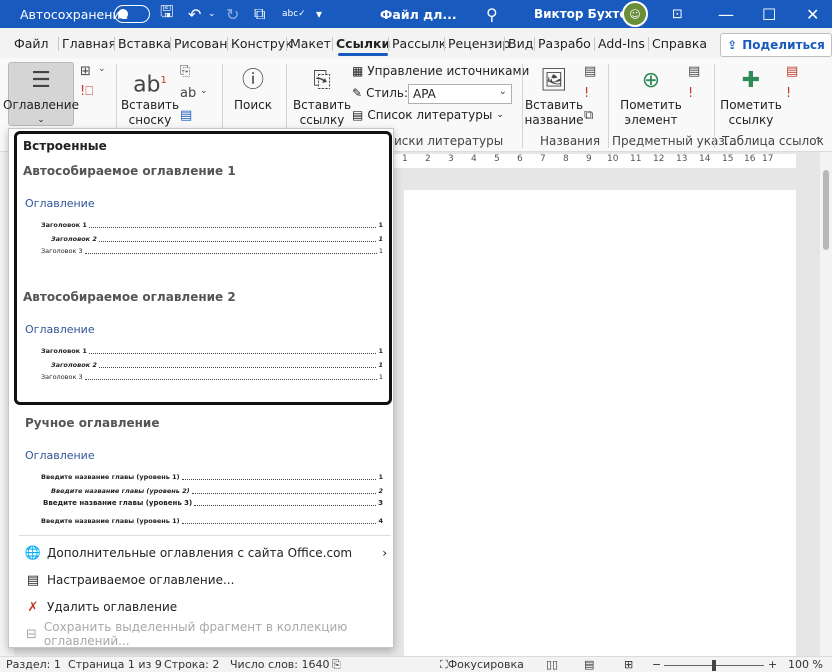 This screenshot has height=672, width=832. What do you see at coordinates (826, 210) in the screenshot?
I see `scrollbar-thumb` at bounding box center [826, 210].